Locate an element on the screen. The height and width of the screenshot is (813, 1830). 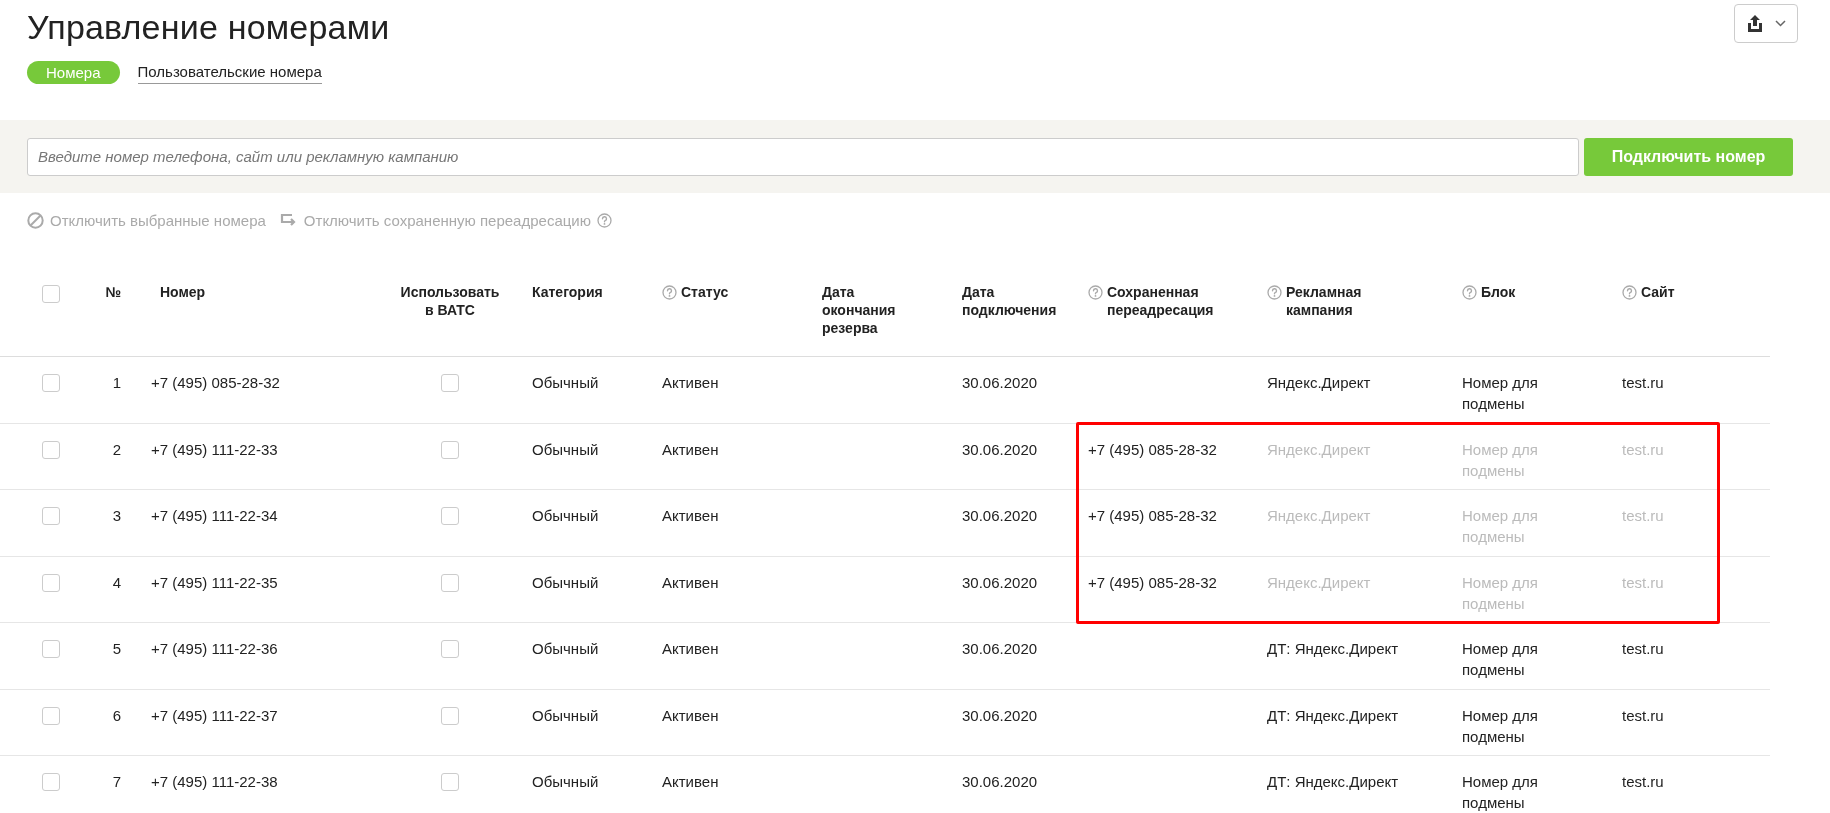
redirect-icon is located at coordinates (288, 220).